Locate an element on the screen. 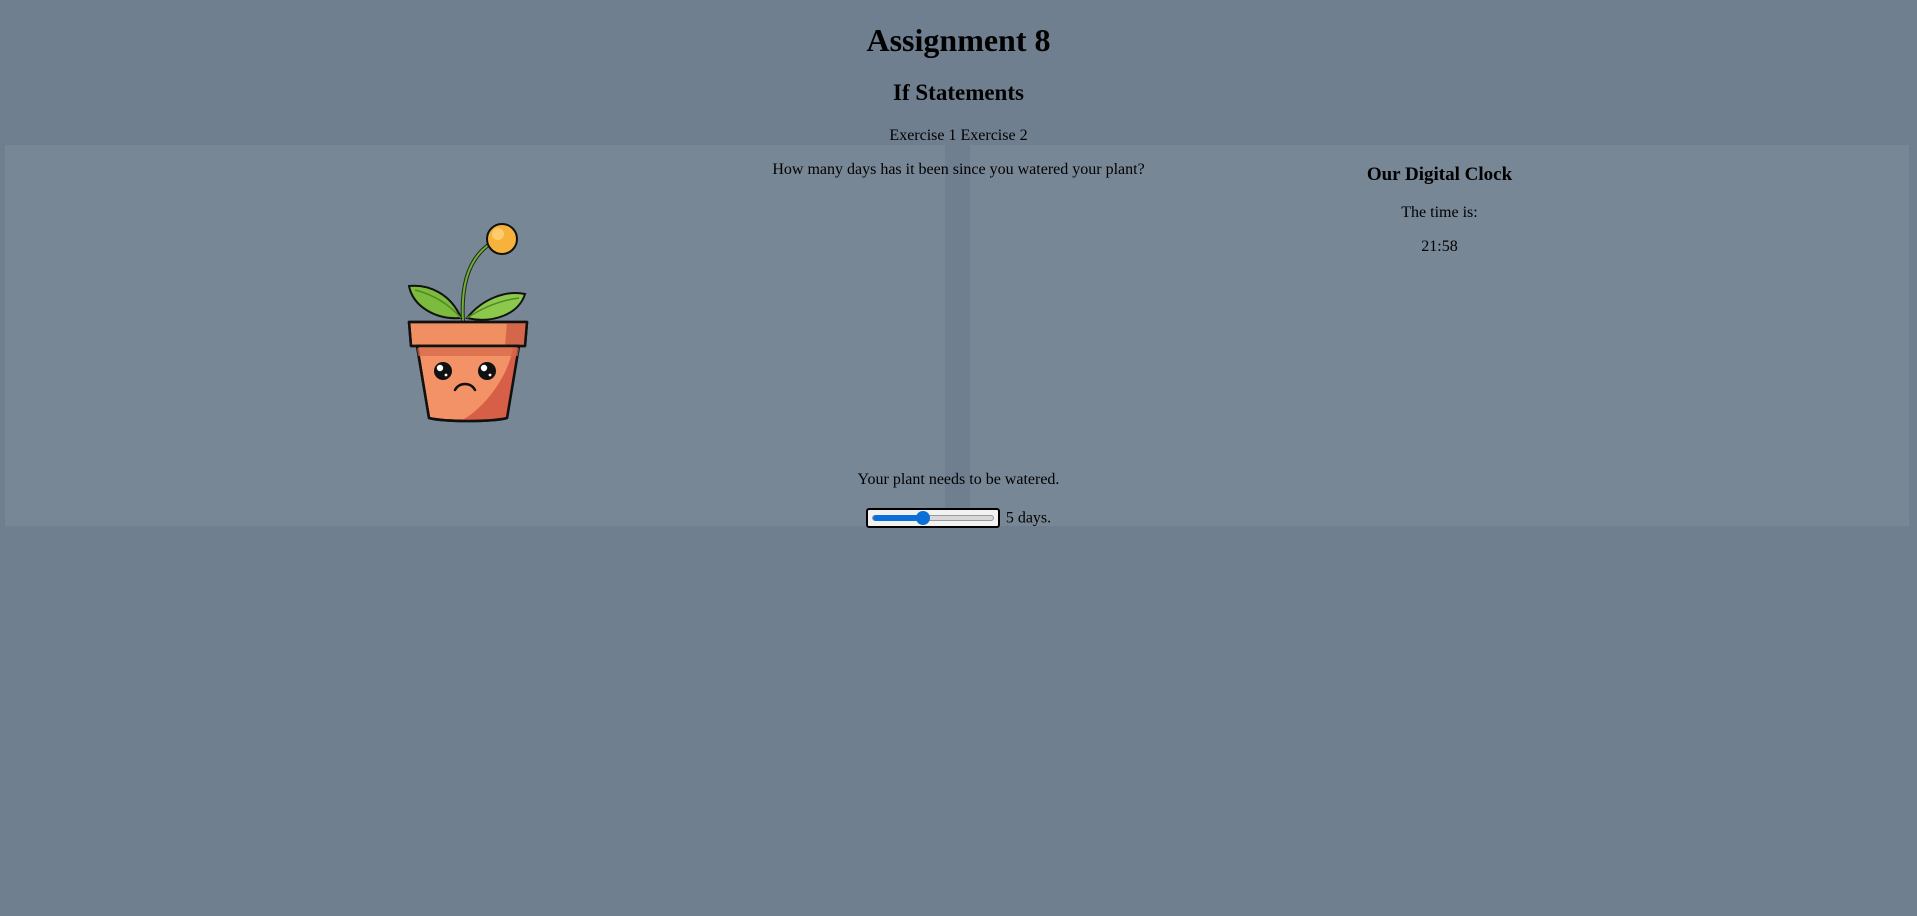 This screenshot has height=916, width=1917. days-slider-row: 5 days. is located at coordinates (958, 518).